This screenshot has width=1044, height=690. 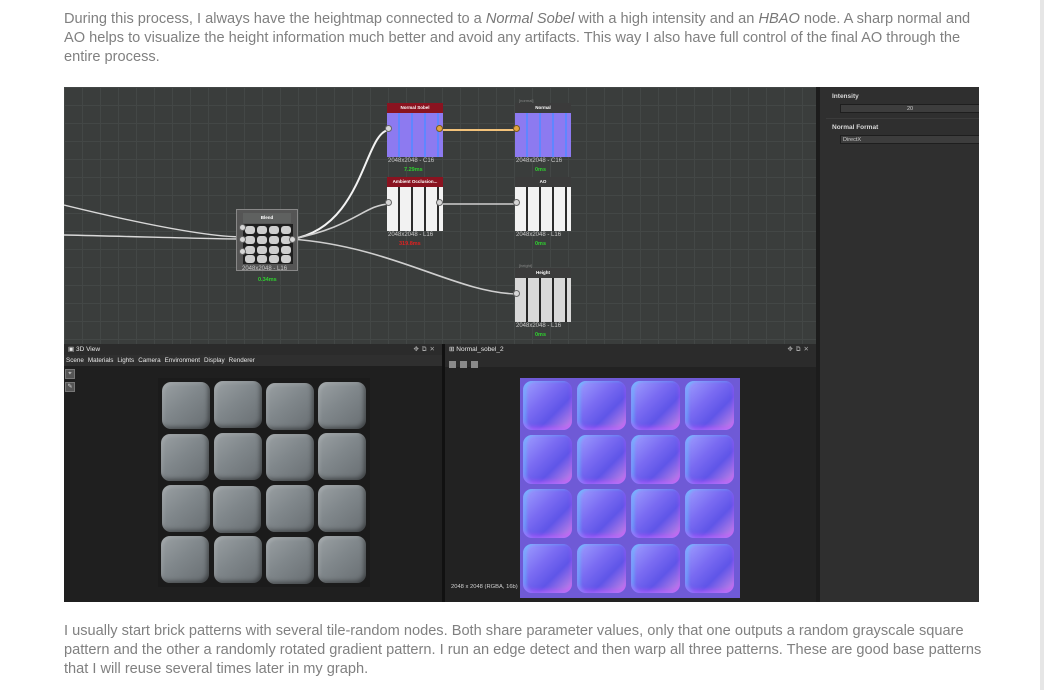 I want to click on menu-display: Display, so click(x=214, y=360).